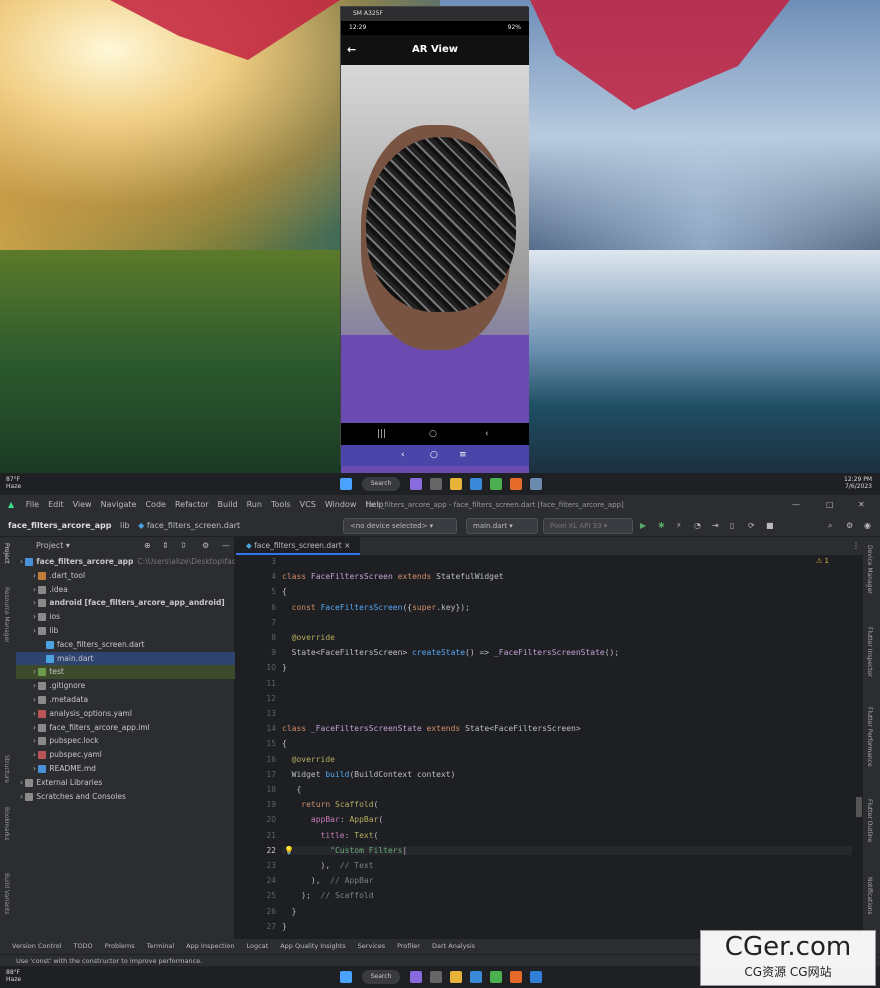 Image resolution: width=880 pixels, height=988 pixels. What do you see at coordinates (226, 546) in the screenshot?
I see `hide-panel-icon: —` at bounding box center [226, 546].